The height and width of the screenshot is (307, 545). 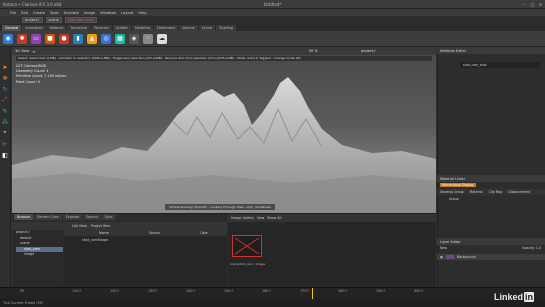 I want to click on empty-image-icon, so click(x=247, y=246).